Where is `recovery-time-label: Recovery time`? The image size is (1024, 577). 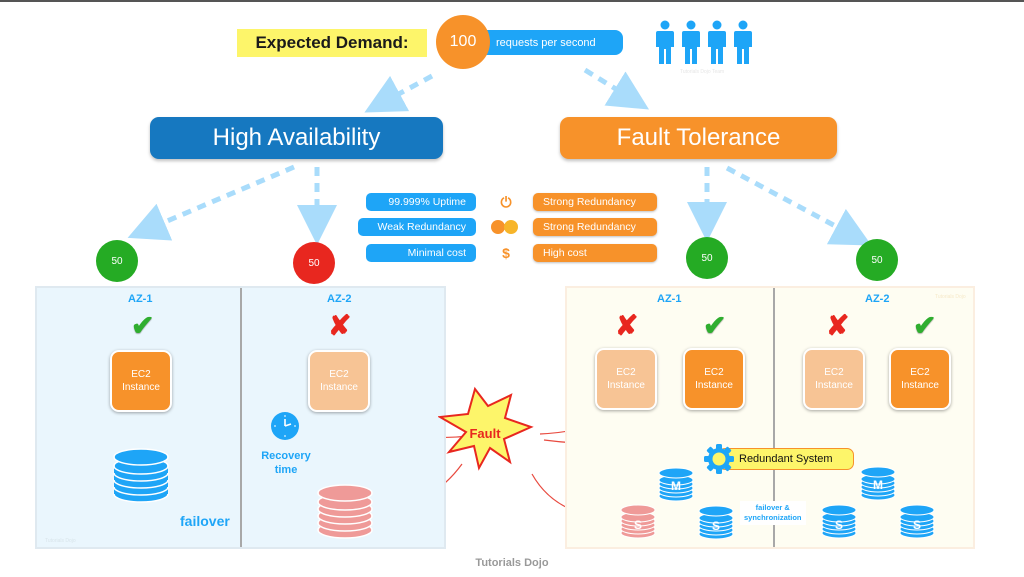
recovery-time-label: Recovery time is located at coordinates (286, 463).